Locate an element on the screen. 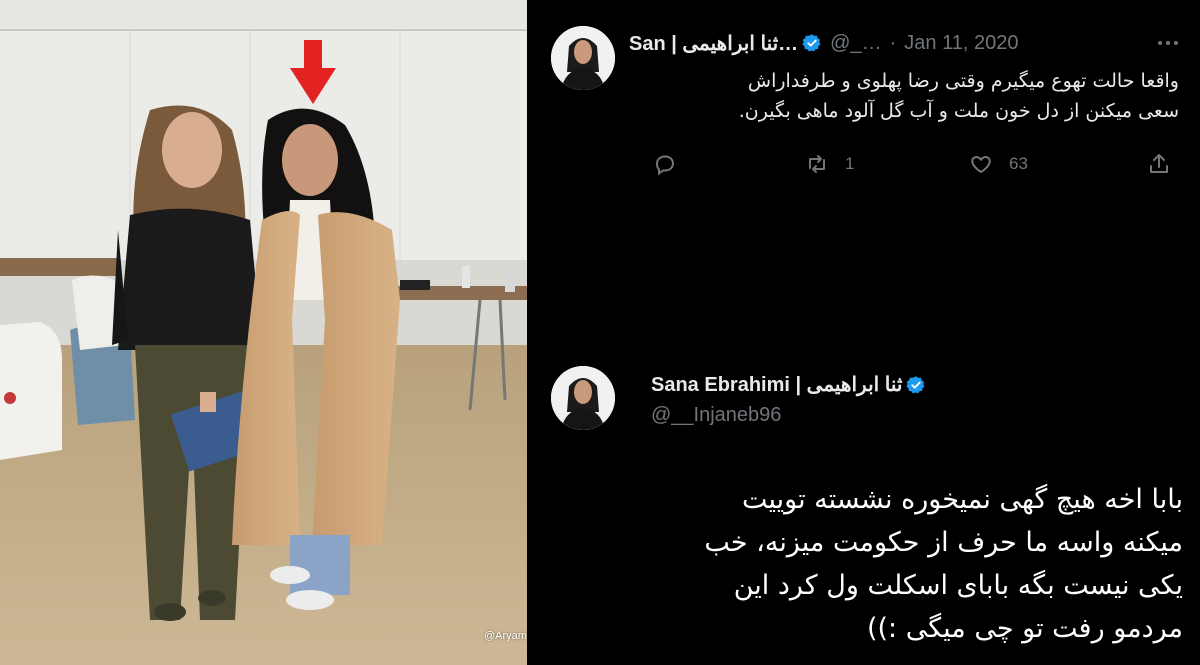 This screenshot has height=665, width=1200. tweet-text-line: میکنه واسه ما حرف از حکومت میزنه، خب is located at coordinates (943, 542).